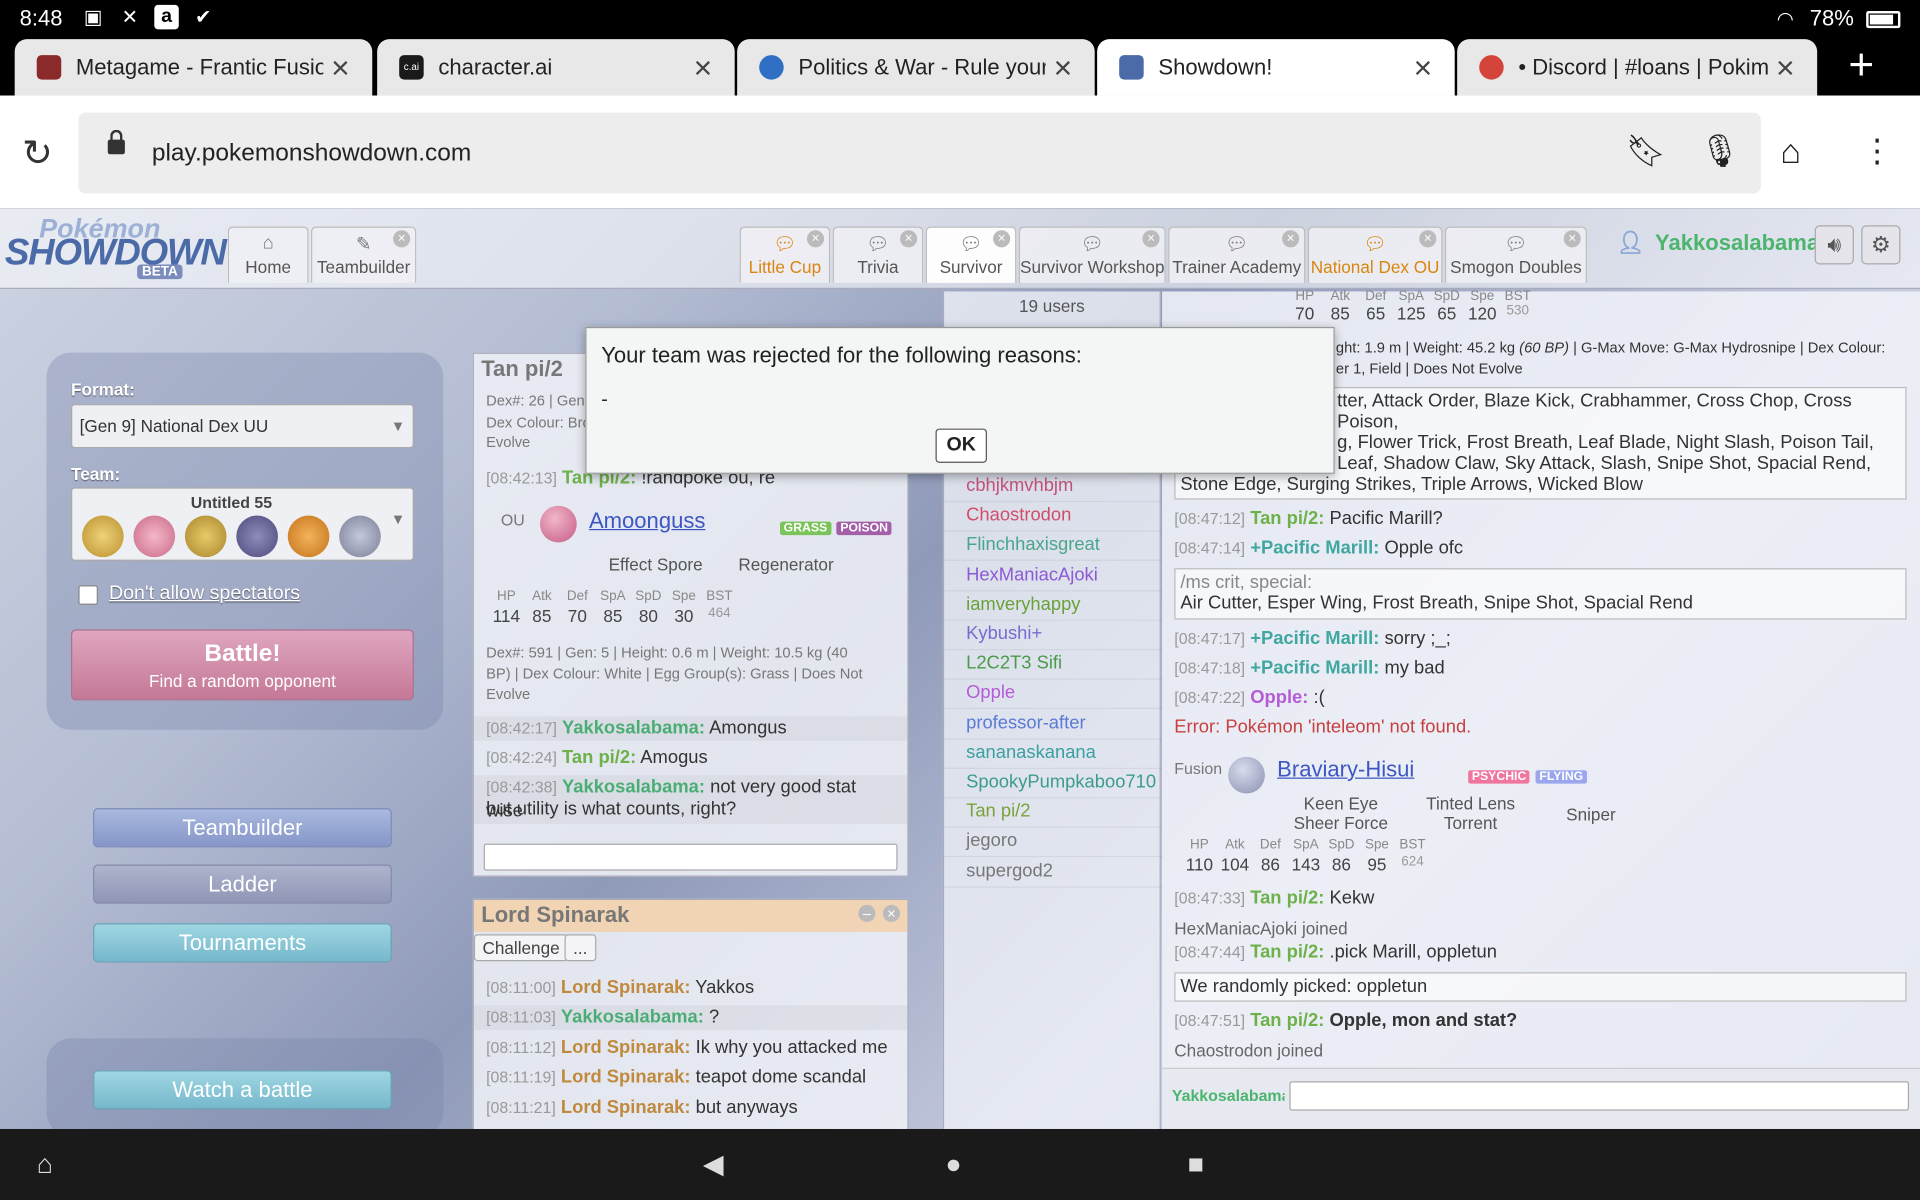 The image size is (1920, 1200). Describe the element at coordinates (242, 828) in the screenshot. I see `teambuilder-button: Teambuilder` at that location.